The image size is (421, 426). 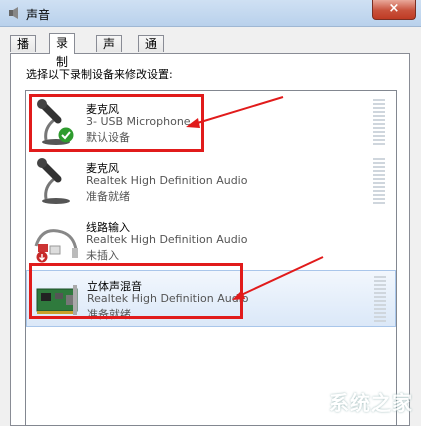 What do you see at coordinates (62, 51) in the screenshot?
I see `tab-recording: 录制` at bounding box center [62, 51].